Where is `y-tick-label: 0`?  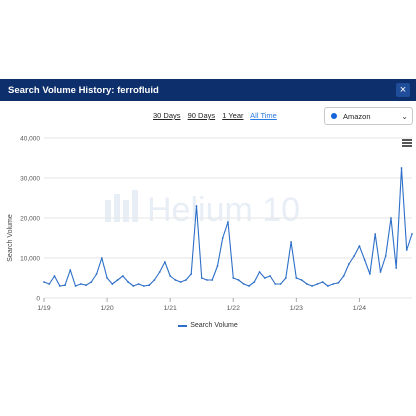 y-tick-label: 0 is located at coordinates (38, 299).